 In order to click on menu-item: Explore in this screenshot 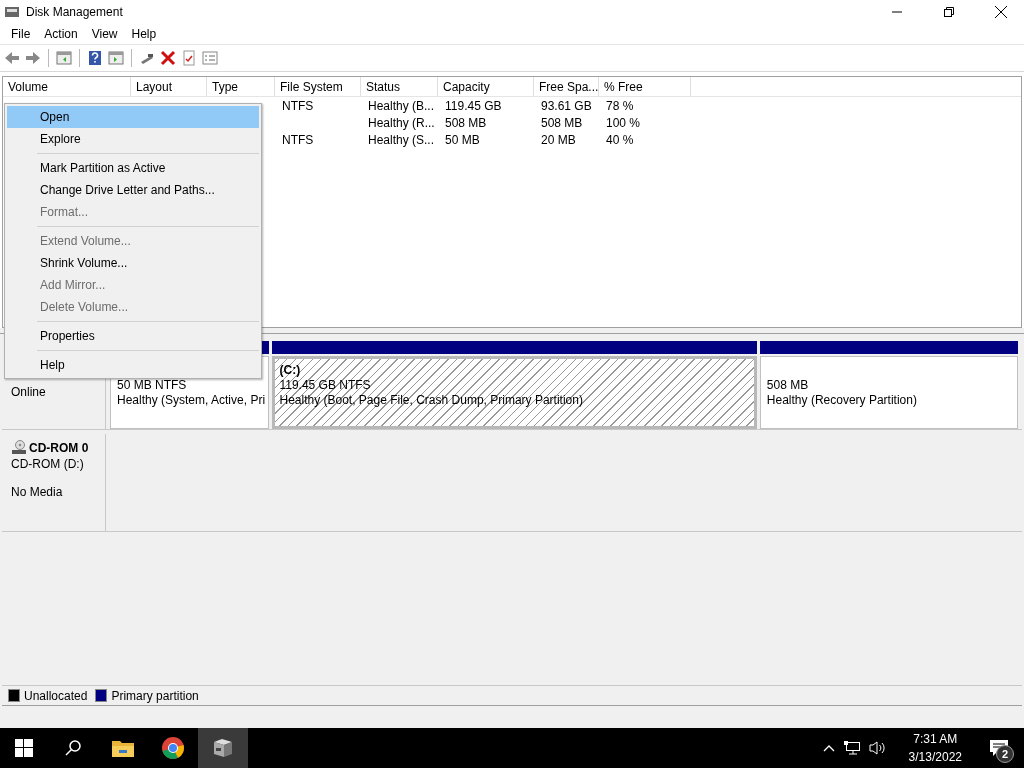, I will do `click(133, 139)`.